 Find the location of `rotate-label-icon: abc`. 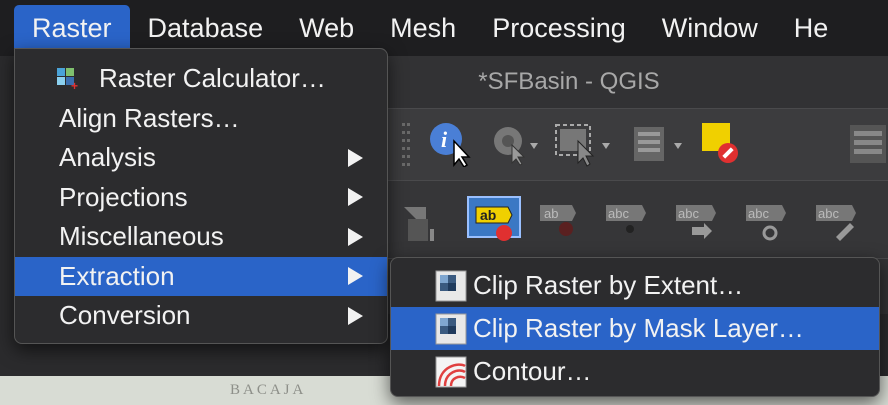

rotate-label-icon: abc is located at coordinates (767, 221).